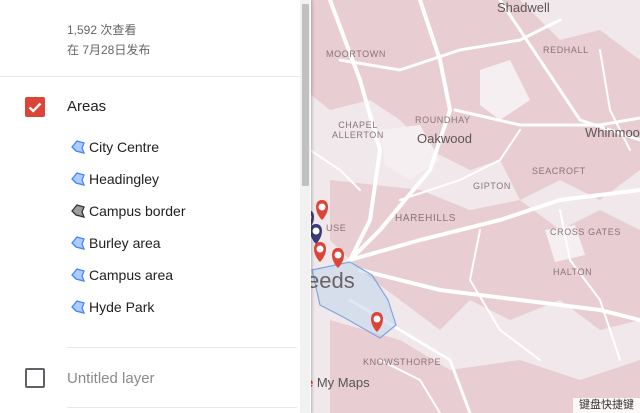 The width and height of the screenshot is (640, 413). What do you see at coordinates (305, 95) in the screenshot?
I see `scrollbar-thumb` at bounding box center [305, 95].